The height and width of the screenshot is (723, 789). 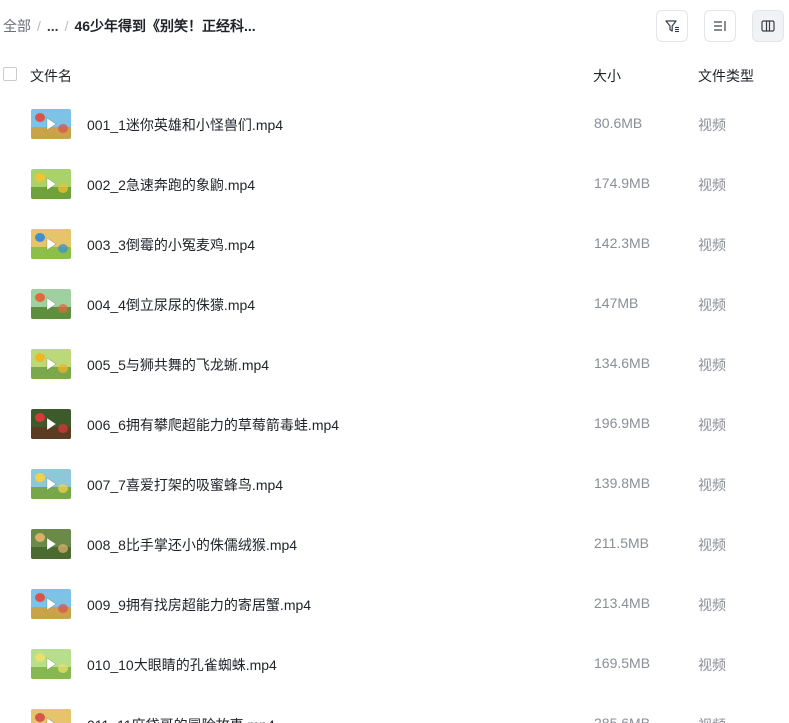 I want to click on file-name: 004_4倒立尿尿的侏獴.mp4, so click(x=171, y=305).